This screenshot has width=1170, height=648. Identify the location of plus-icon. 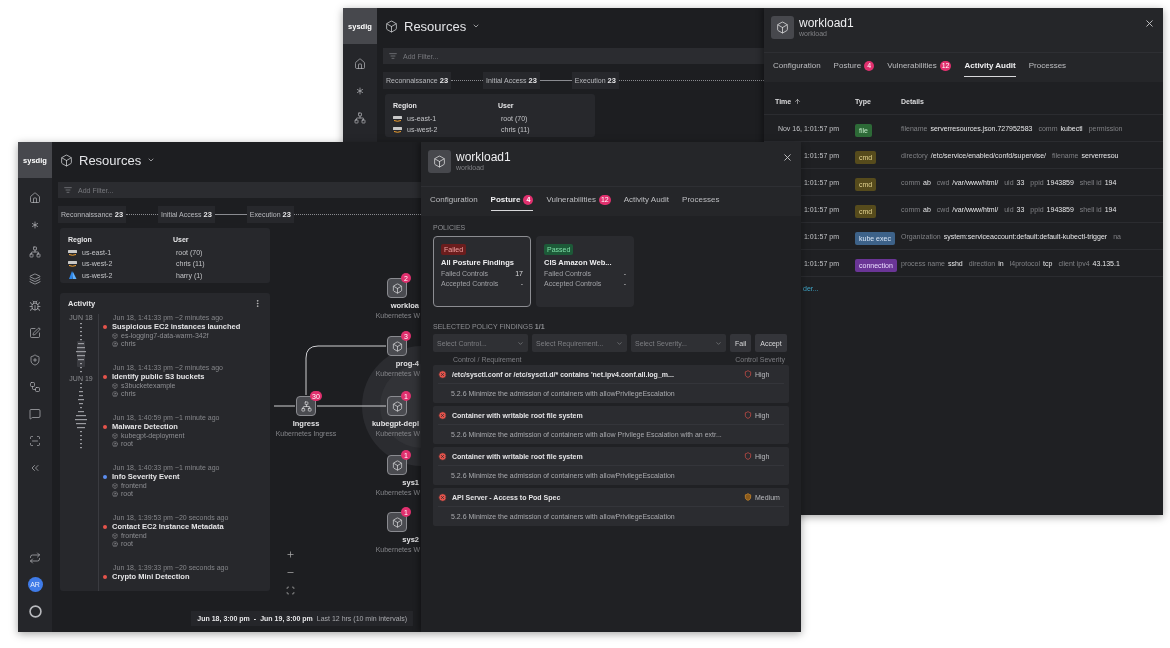
(290, 554).